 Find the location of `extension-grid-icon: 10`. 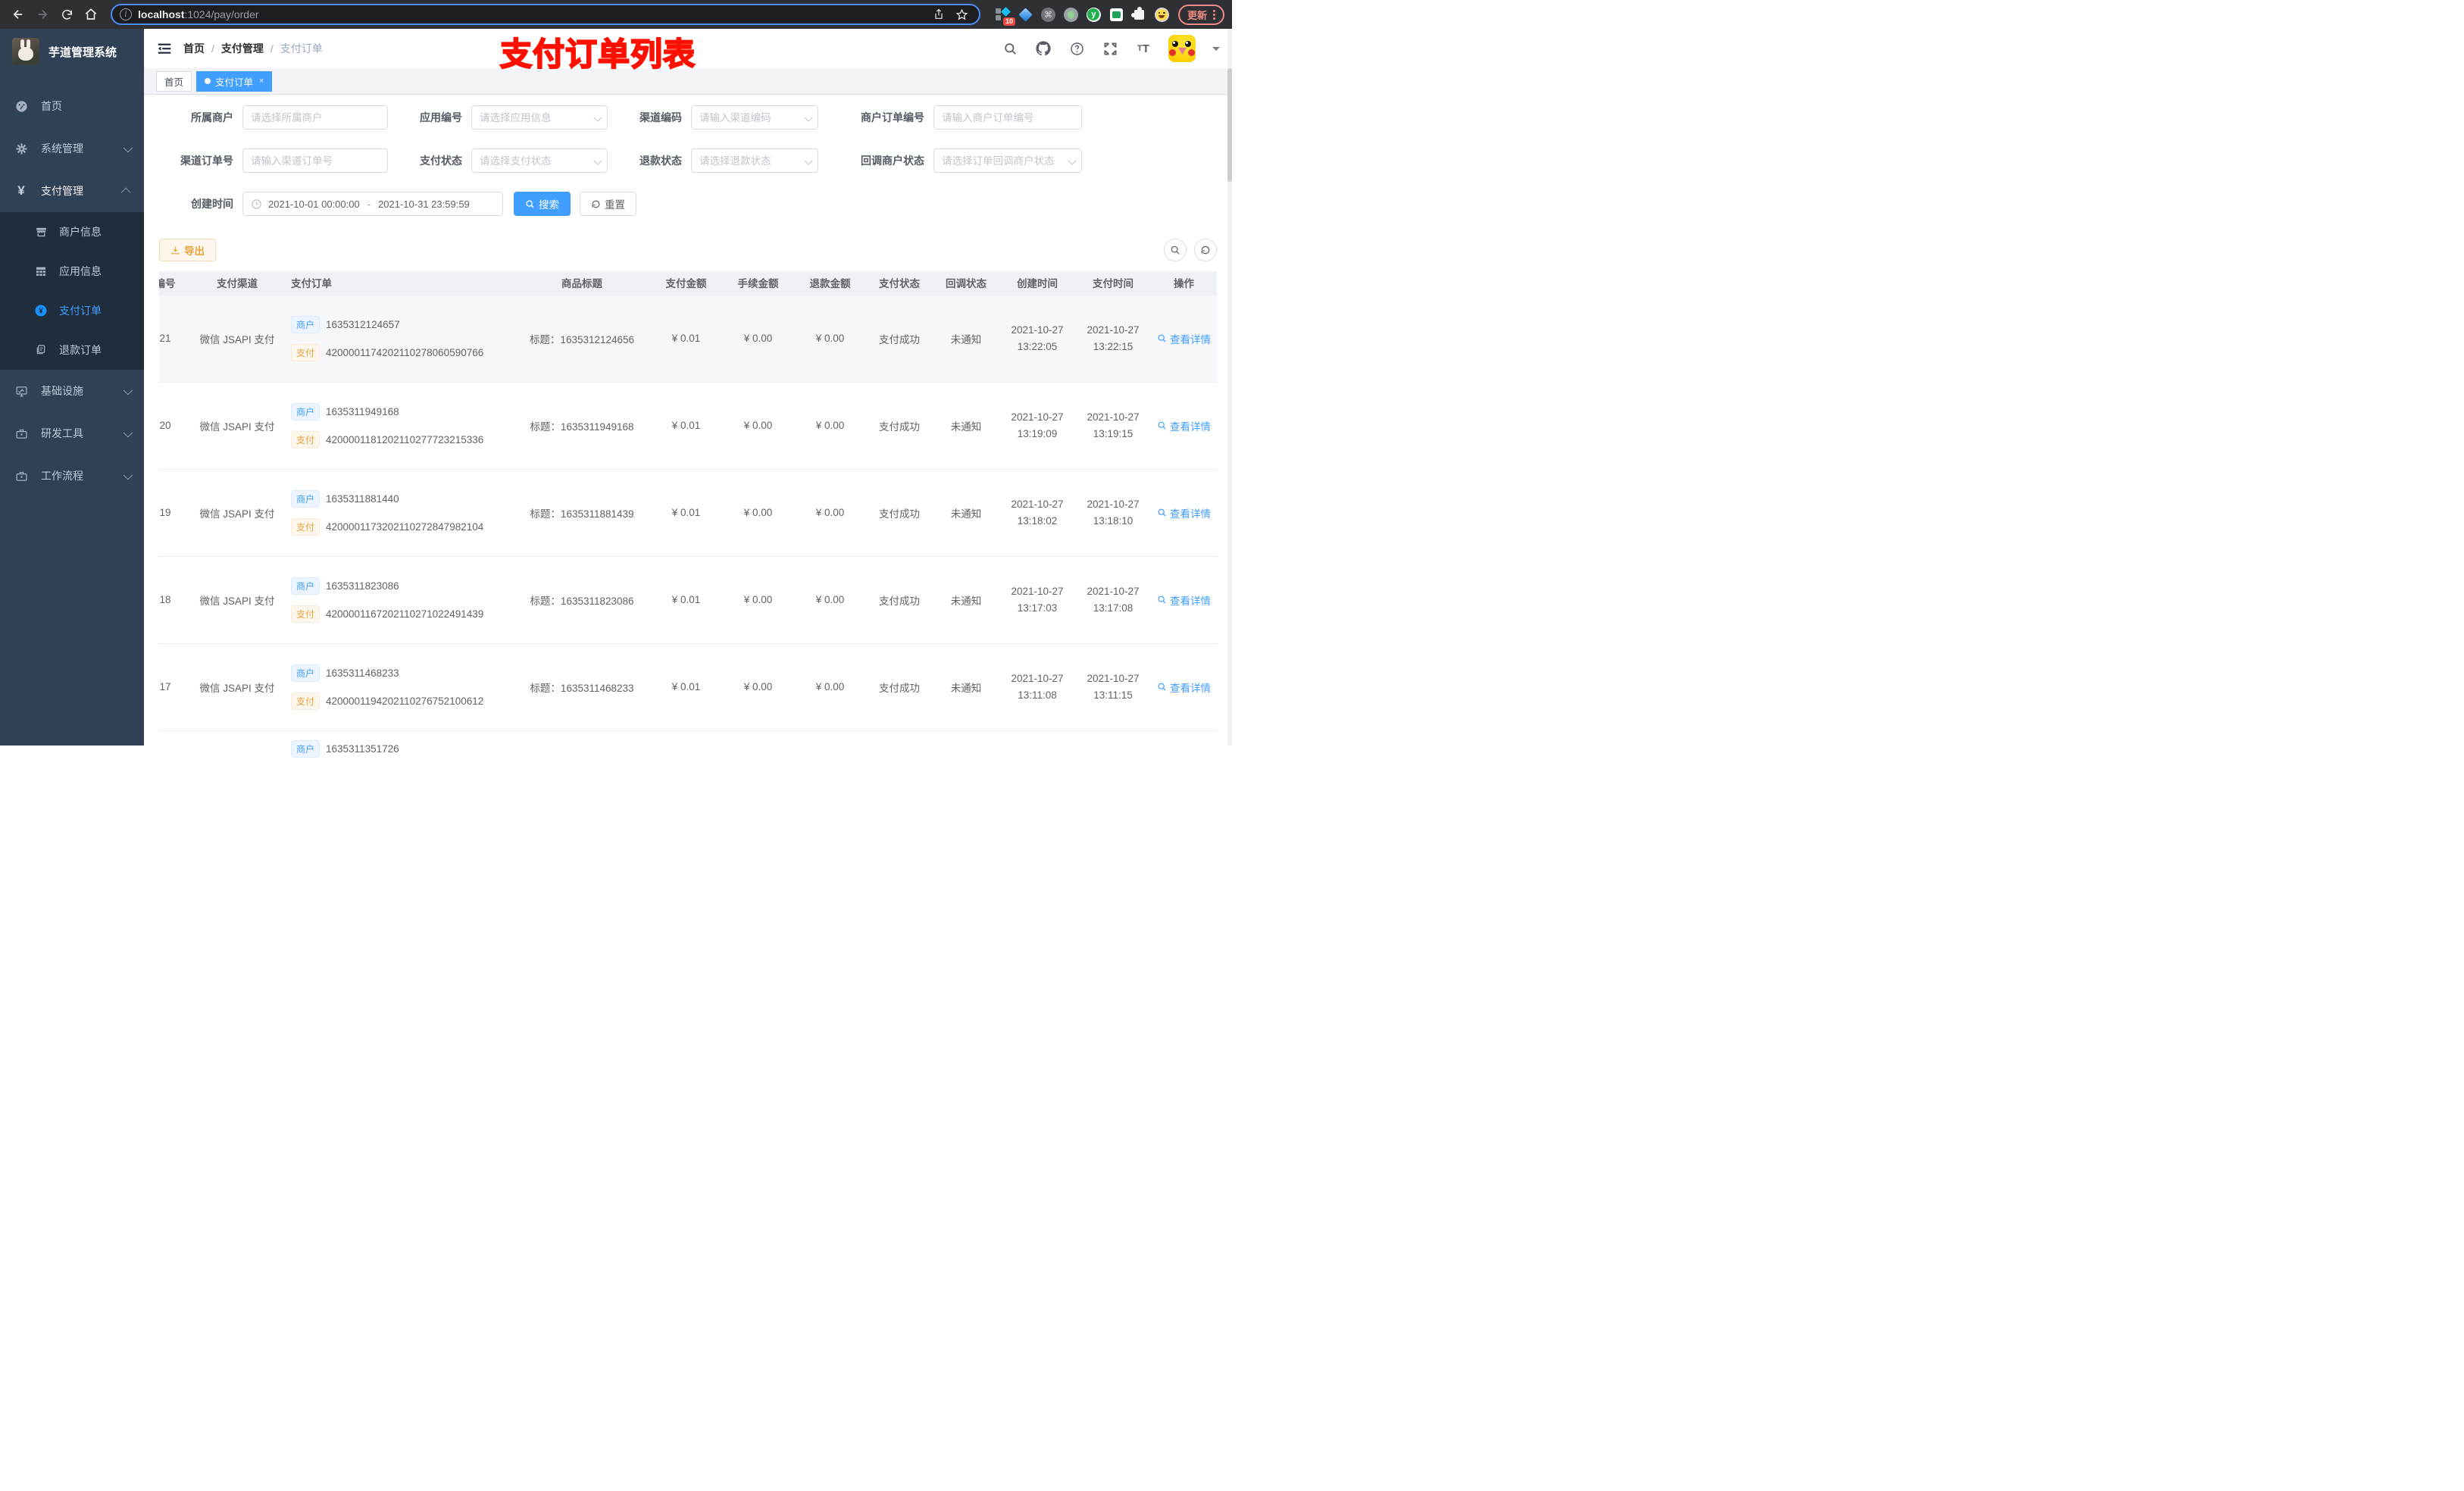

extension-grid-icon: 10 is located at coordinates (1005, 16).